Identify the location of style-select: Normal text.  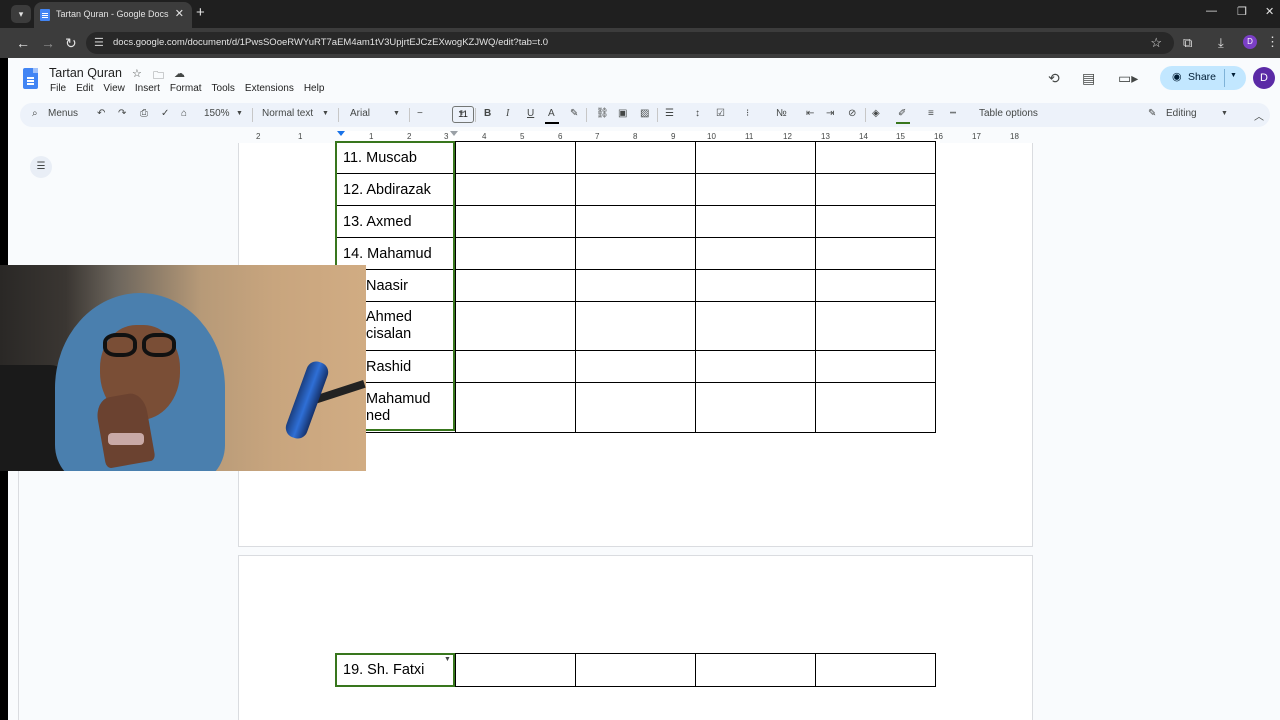
(287, 113).